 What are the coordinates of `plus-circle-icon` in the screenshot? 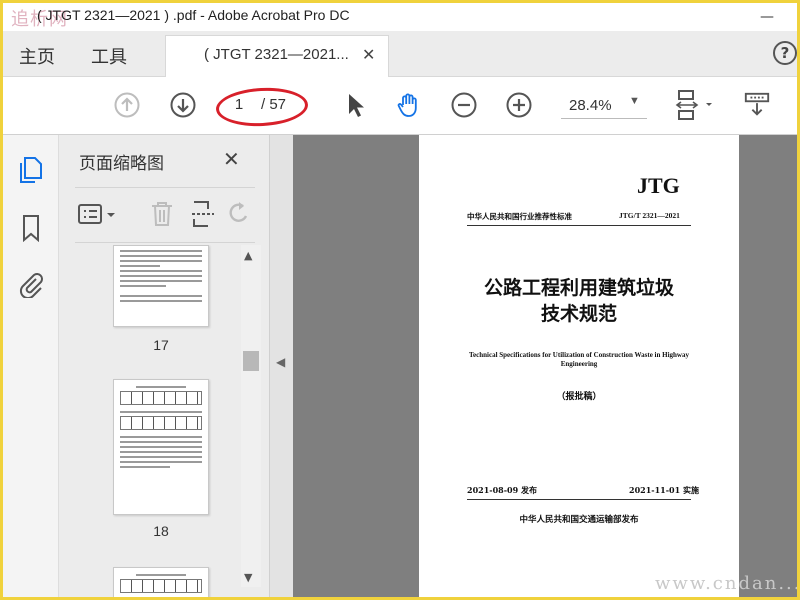 It's located at (519, 105).